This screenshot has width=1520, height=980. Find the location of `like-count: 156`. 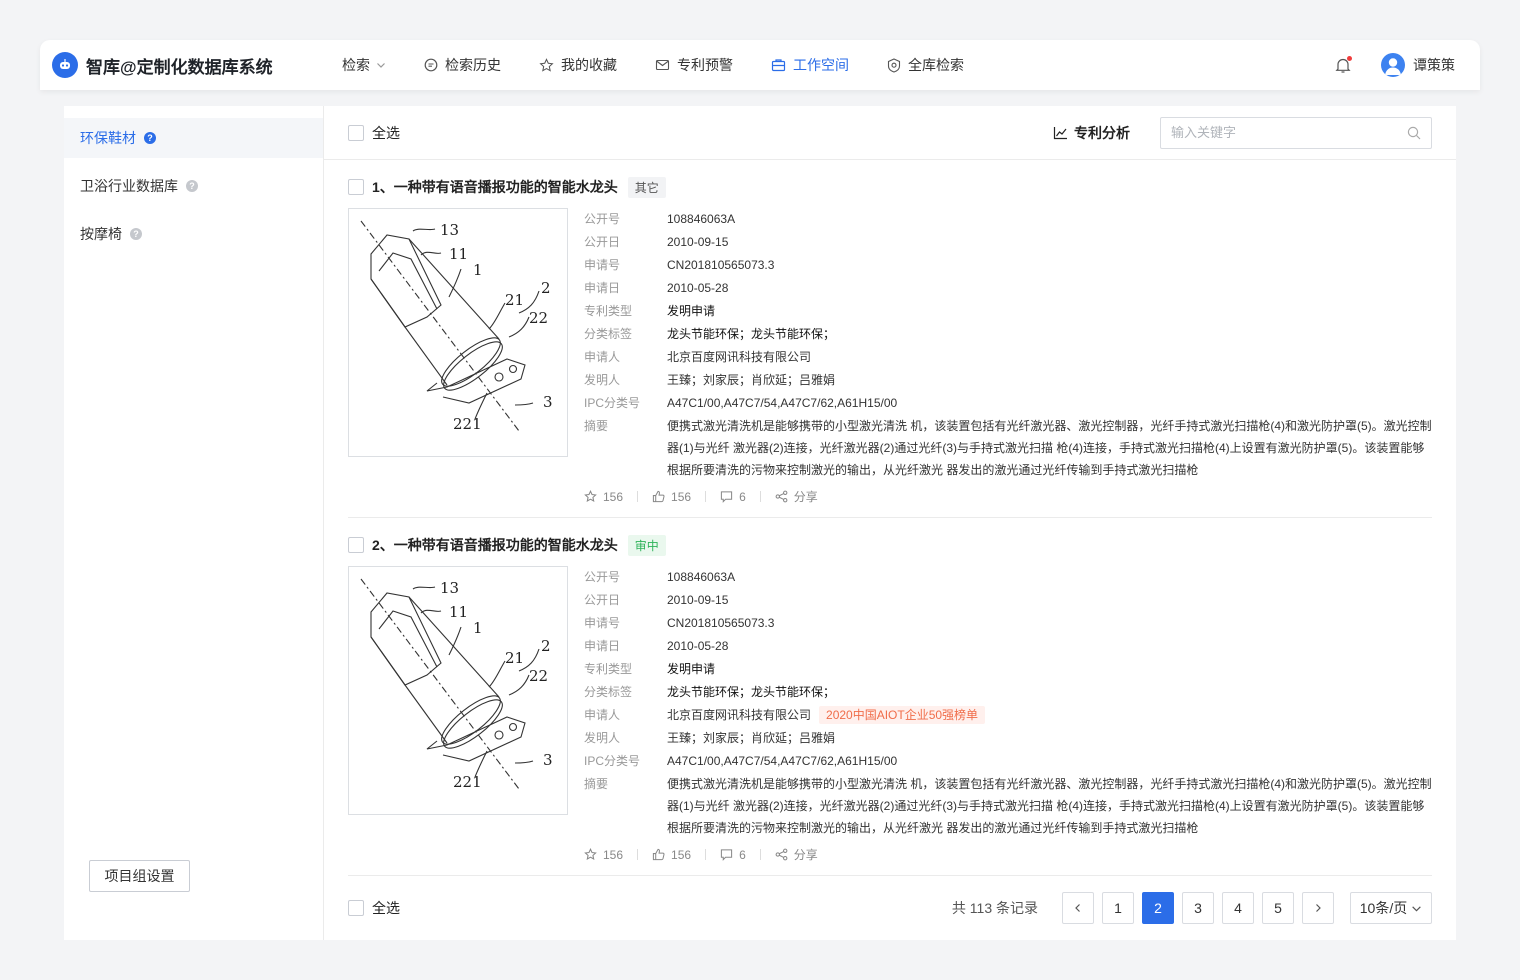

like-count: 156 is located at coordinates (681, 854).